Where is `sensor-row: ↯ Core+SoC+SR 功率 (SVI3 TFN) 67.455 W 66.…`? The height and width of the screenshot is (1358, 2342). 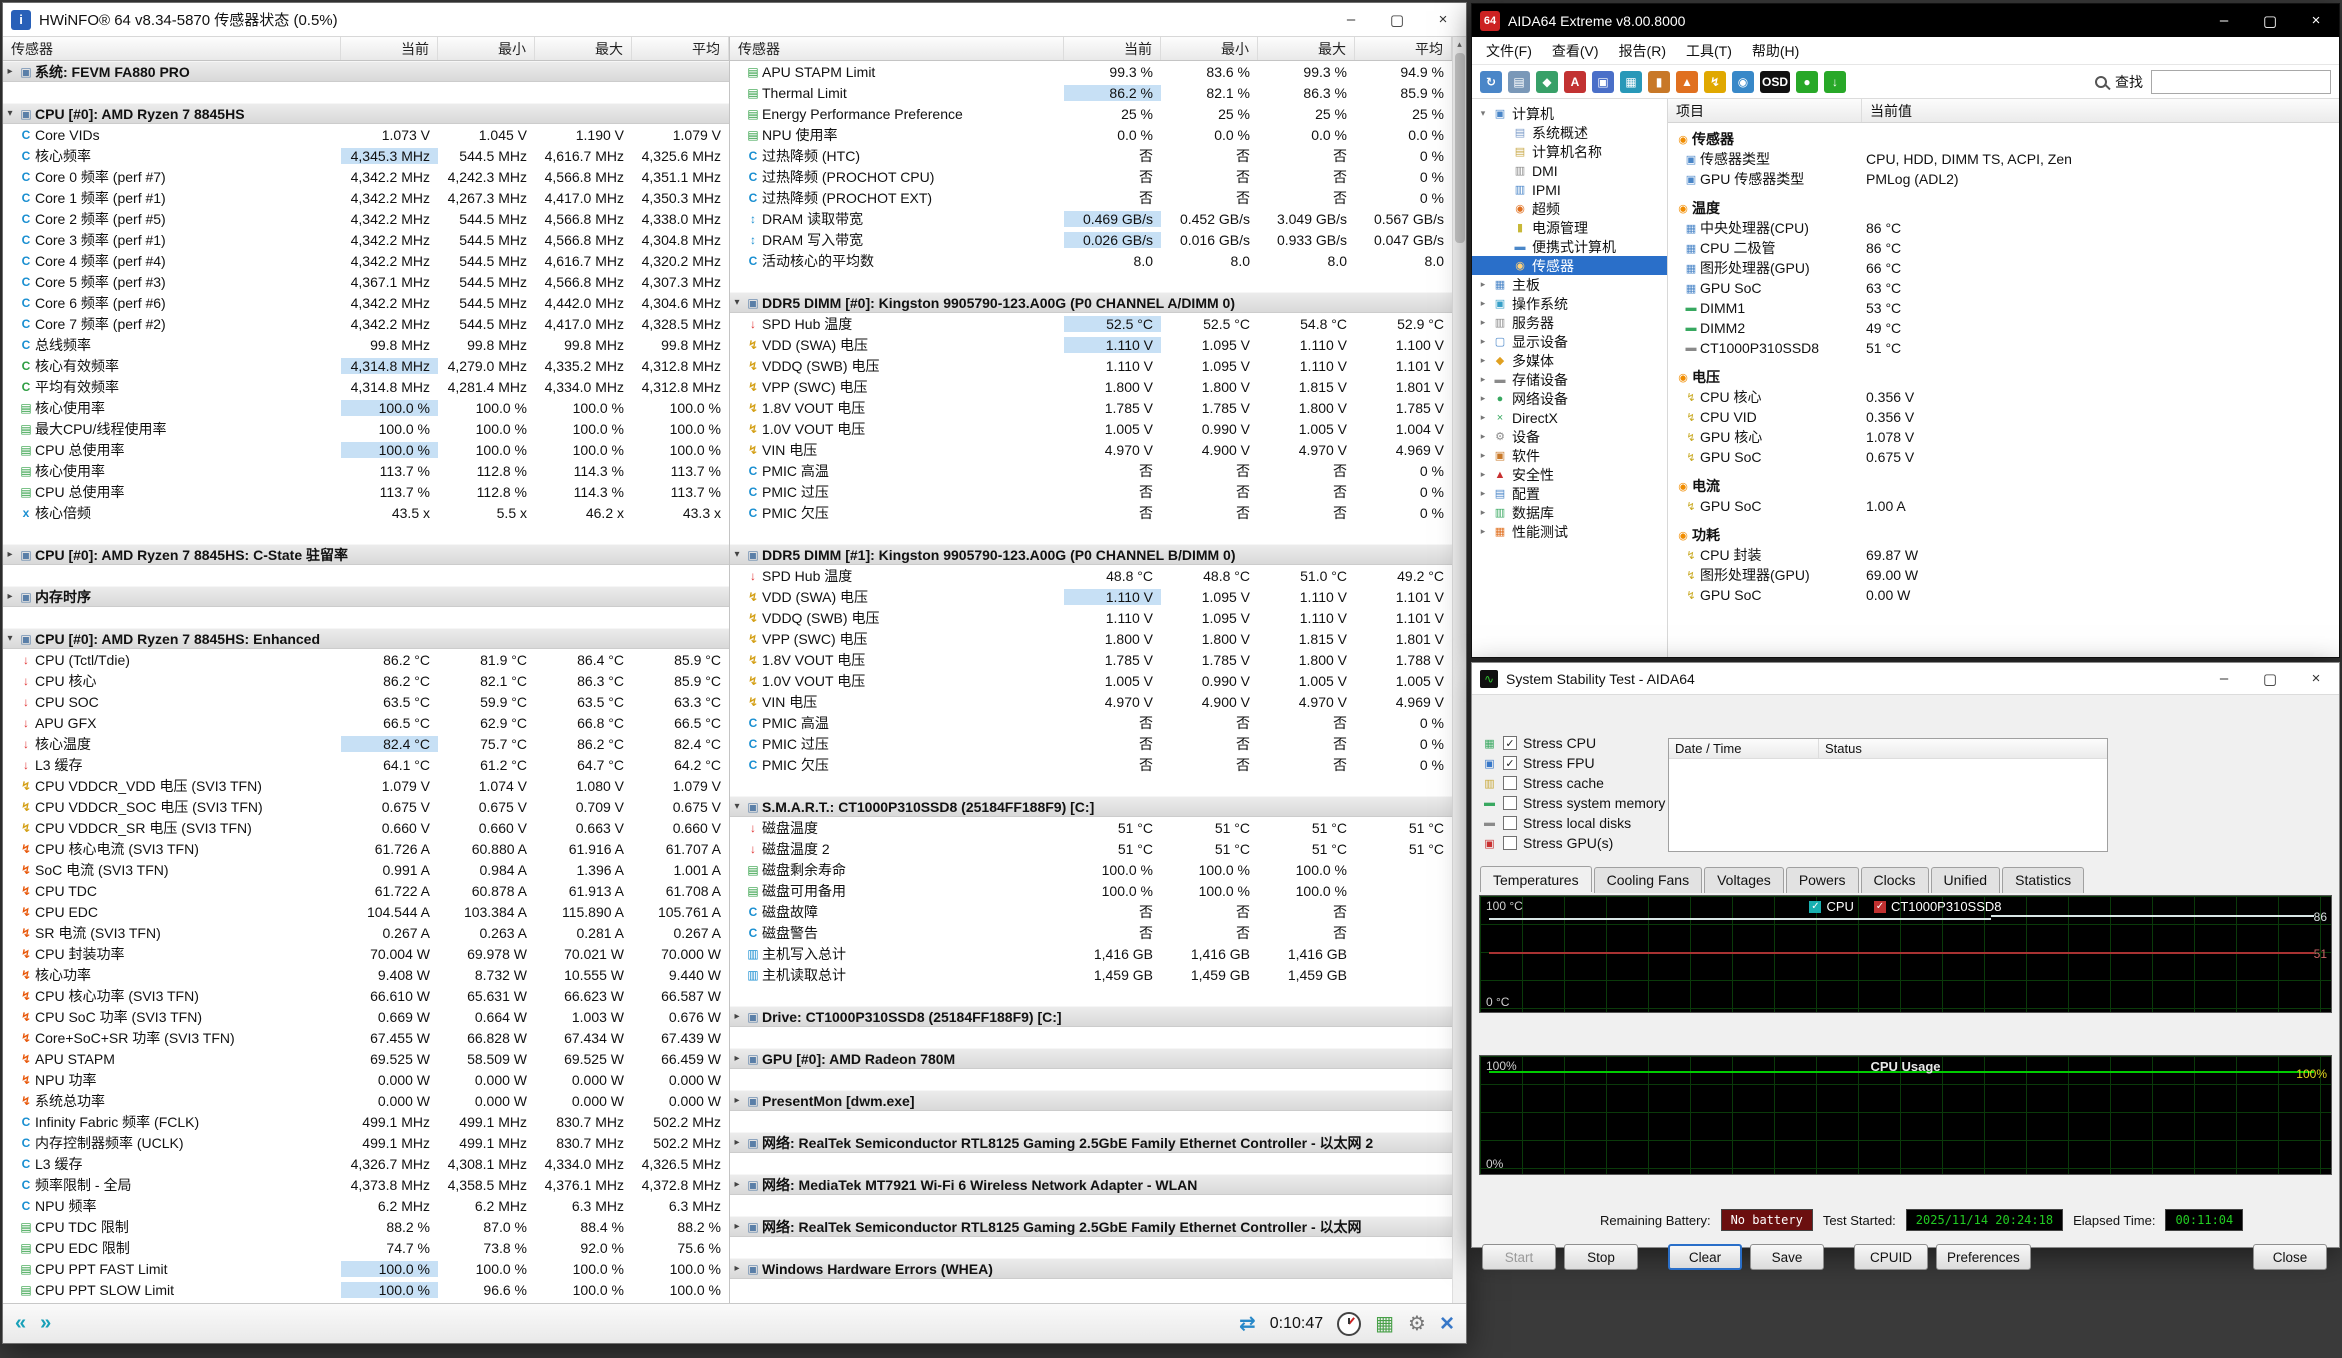
sensor-row: ↯ Core+SoC+SR 功率 (SVI3 TFN) 67.455 W 66.… is located at coordinates (366, 1037).